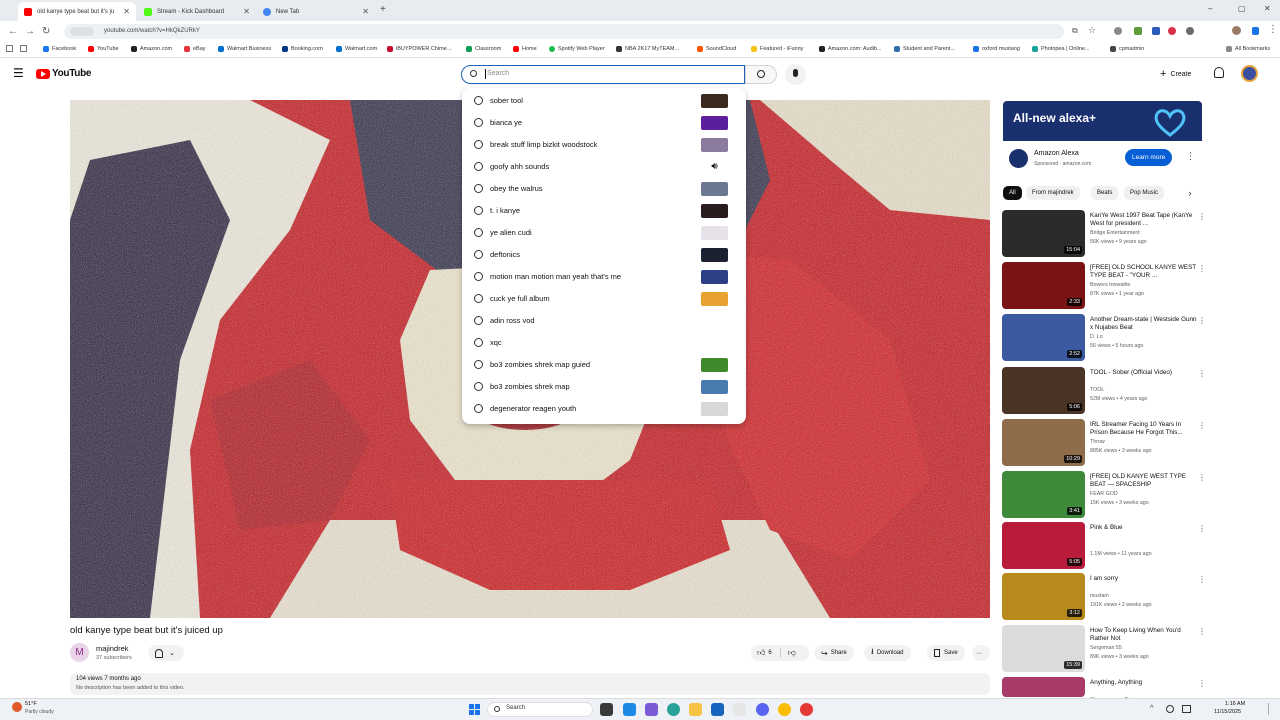 This screenshot has width=1280, height=720. Describe the element at coordinates (1144, 285) in the screenshot. I see `recommended-channel: Bowers Innwattie` at that location.